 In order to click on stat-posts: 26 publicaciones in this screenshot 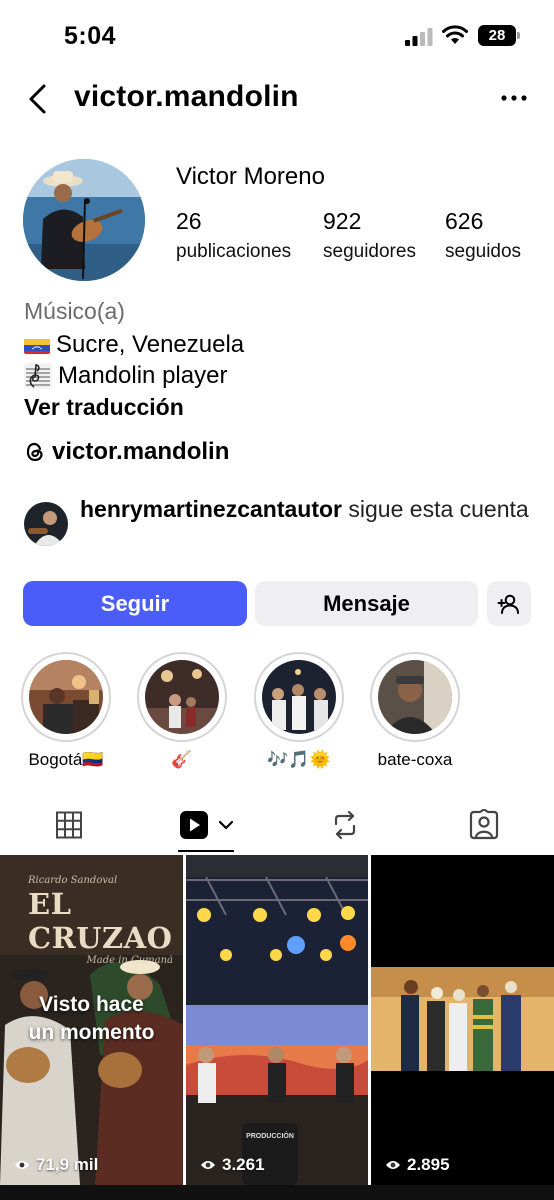, I will do `click(233, 235)`.